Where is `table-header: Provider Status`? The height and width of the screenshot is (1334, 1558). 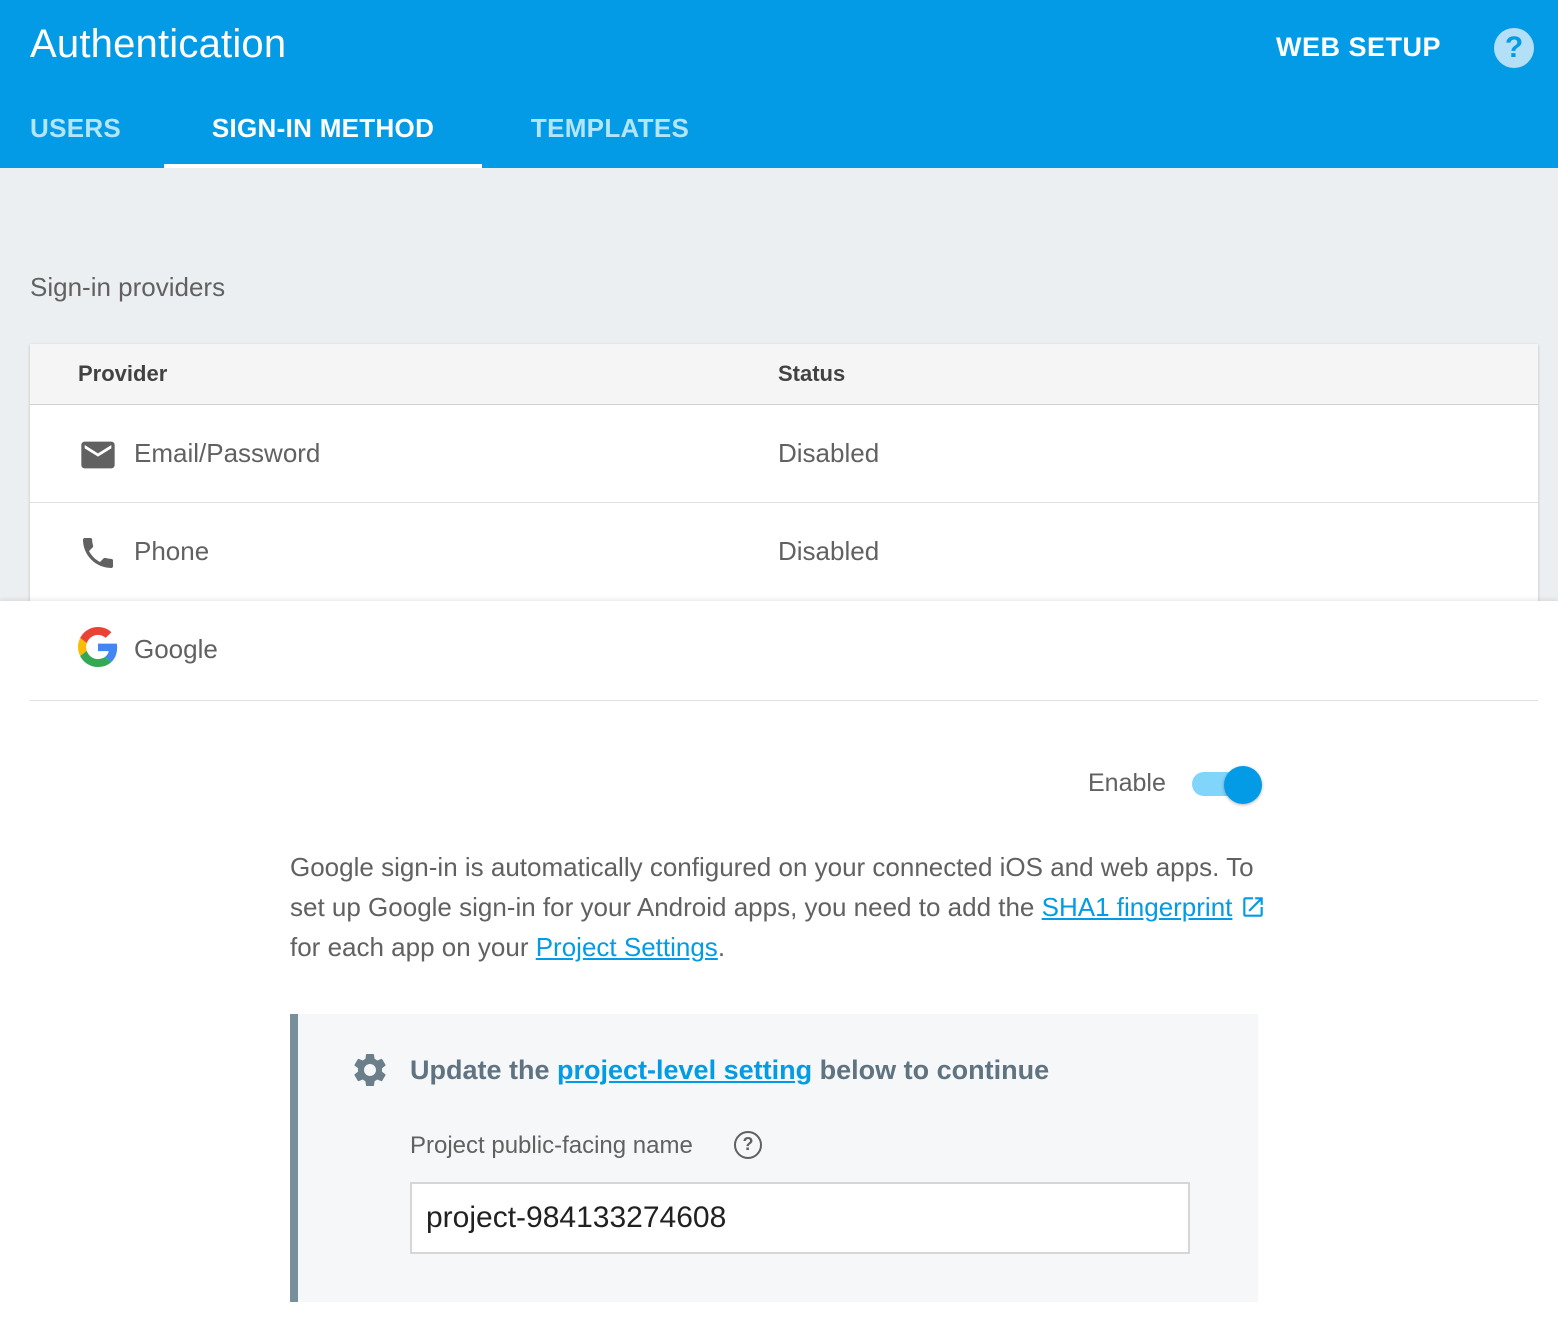
table-header: Provider Status is located at coordinates (784, 374).